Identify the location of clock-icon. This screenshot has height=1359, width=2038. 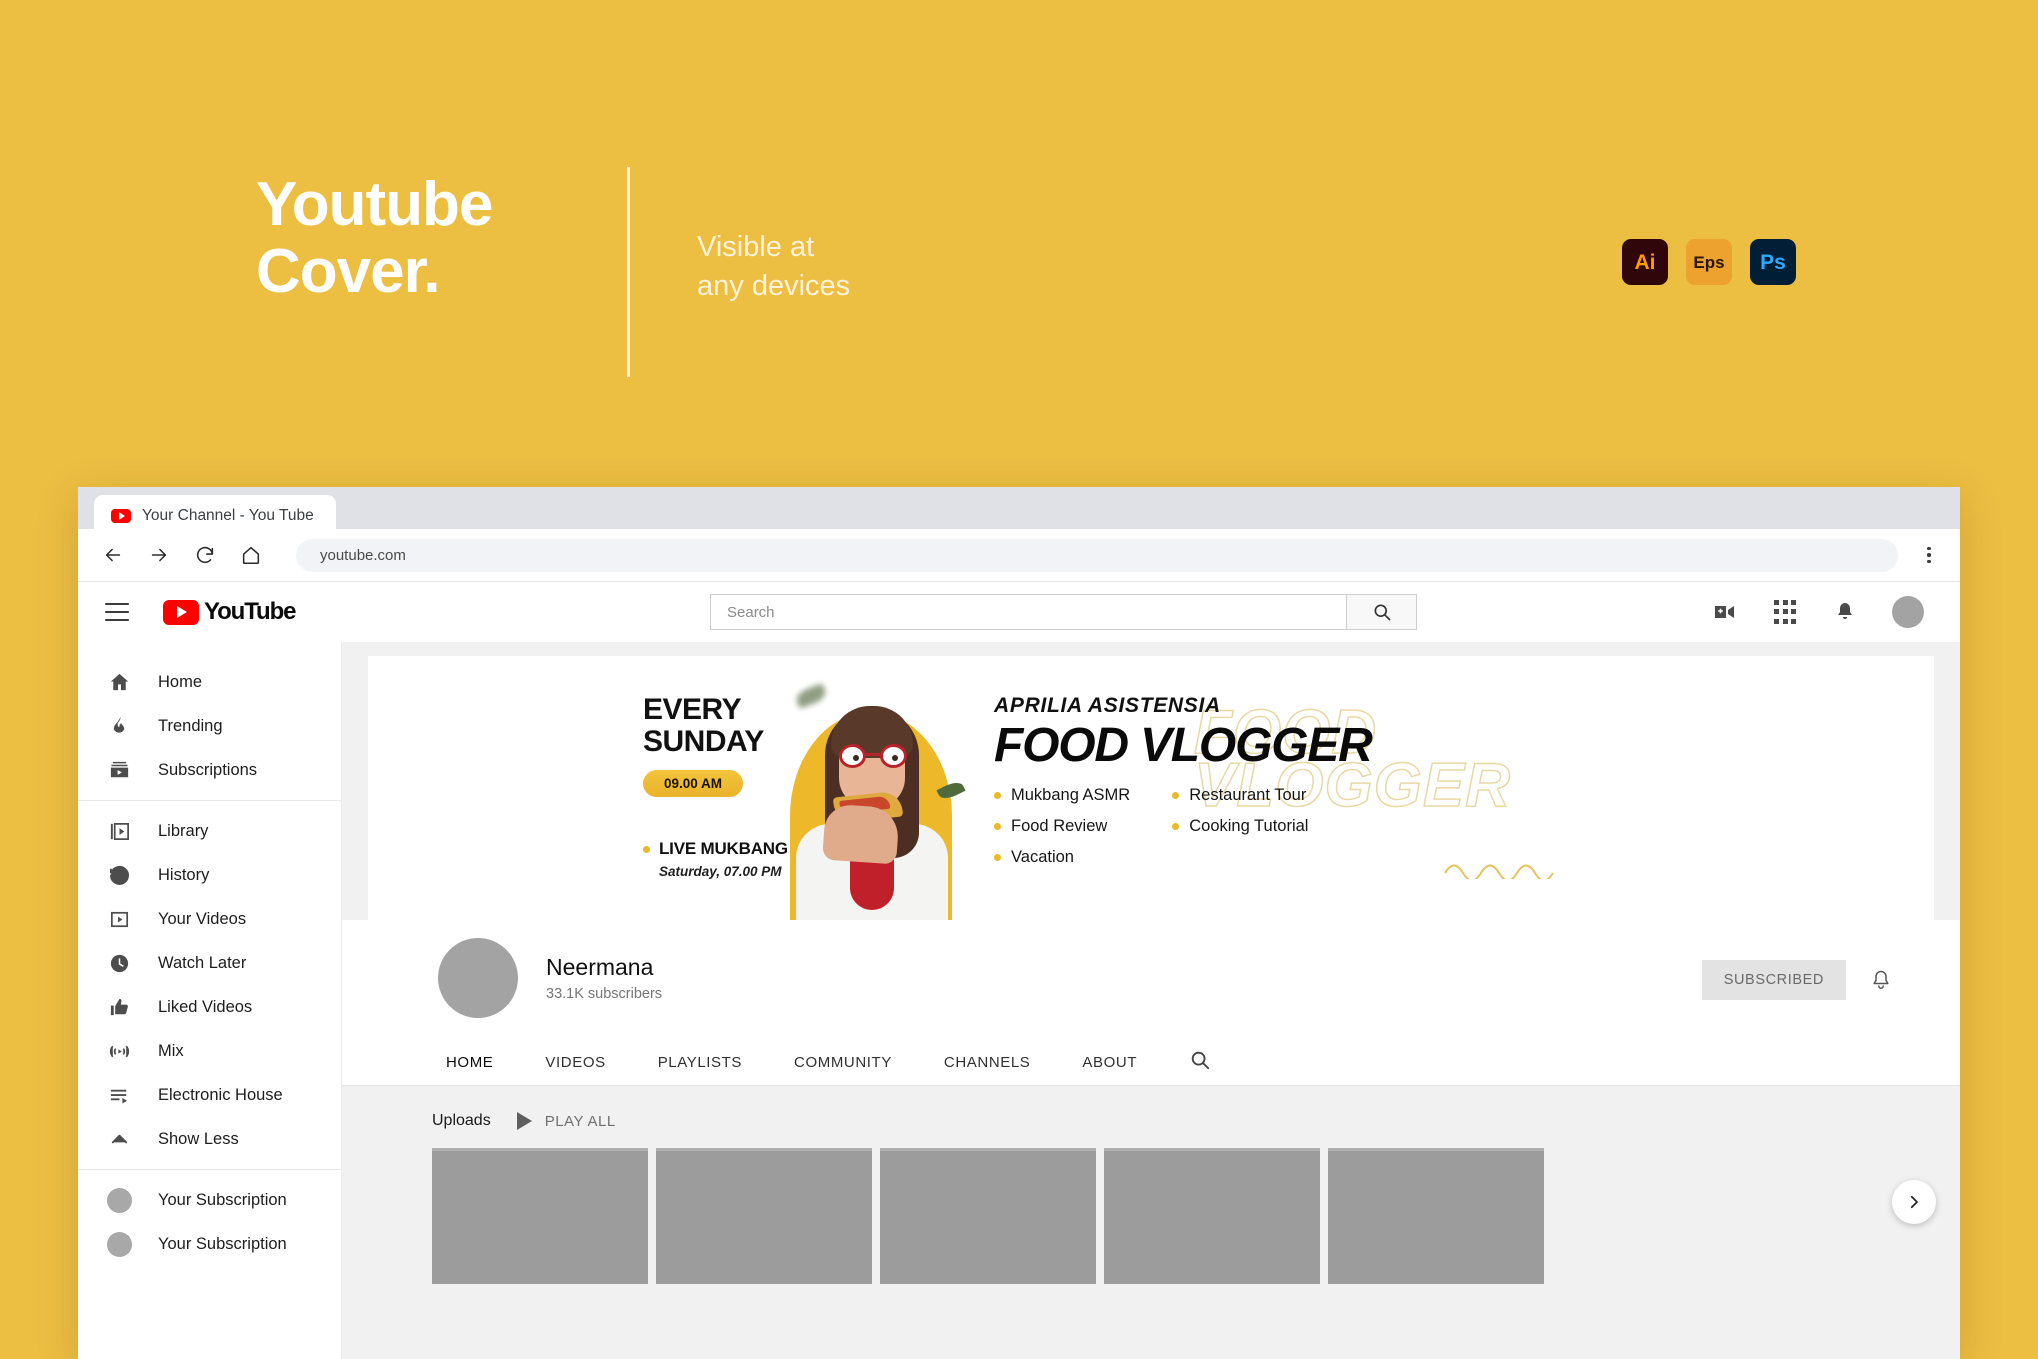
(119, 963).